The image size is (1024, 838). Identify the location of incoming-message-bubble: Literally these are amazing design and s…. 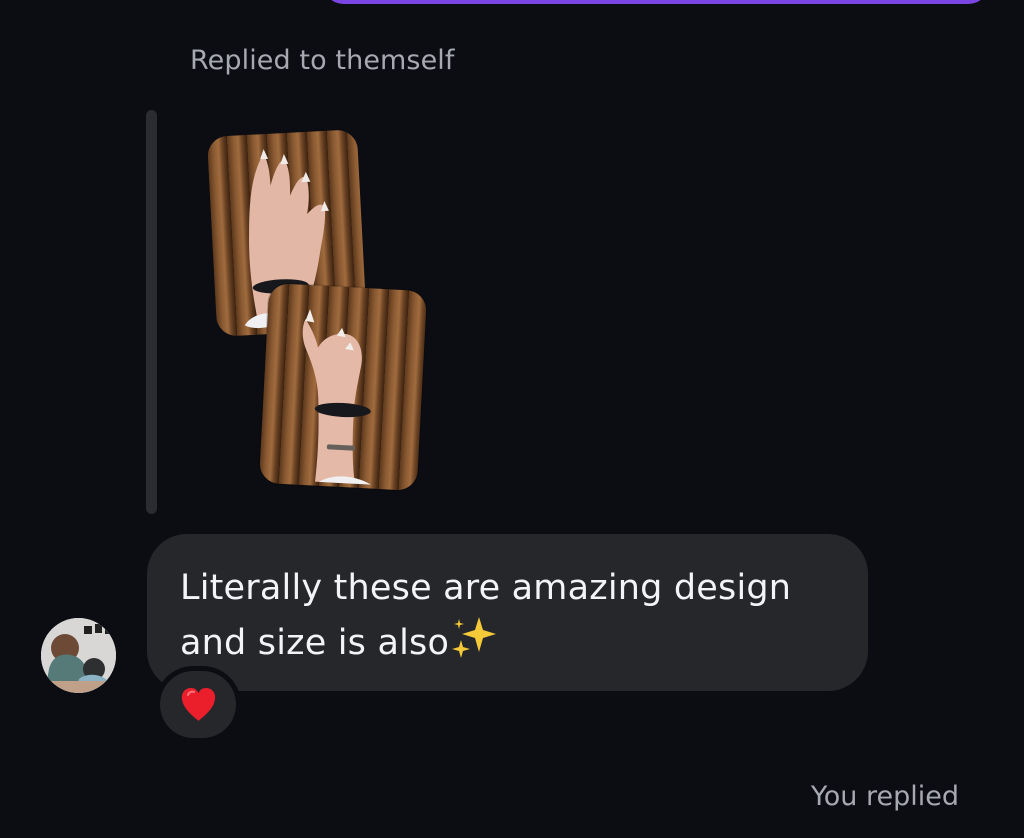
(507, 612).